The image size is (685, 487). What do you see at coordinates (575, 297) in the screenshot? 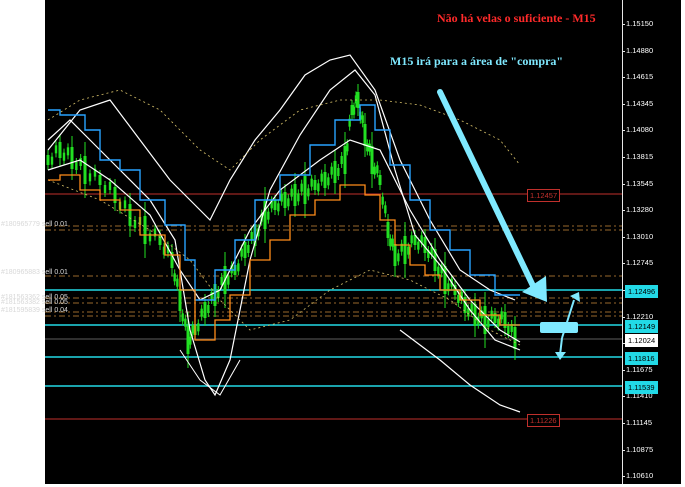
I see `up-arrow-head` at bounding box center [575, 297].